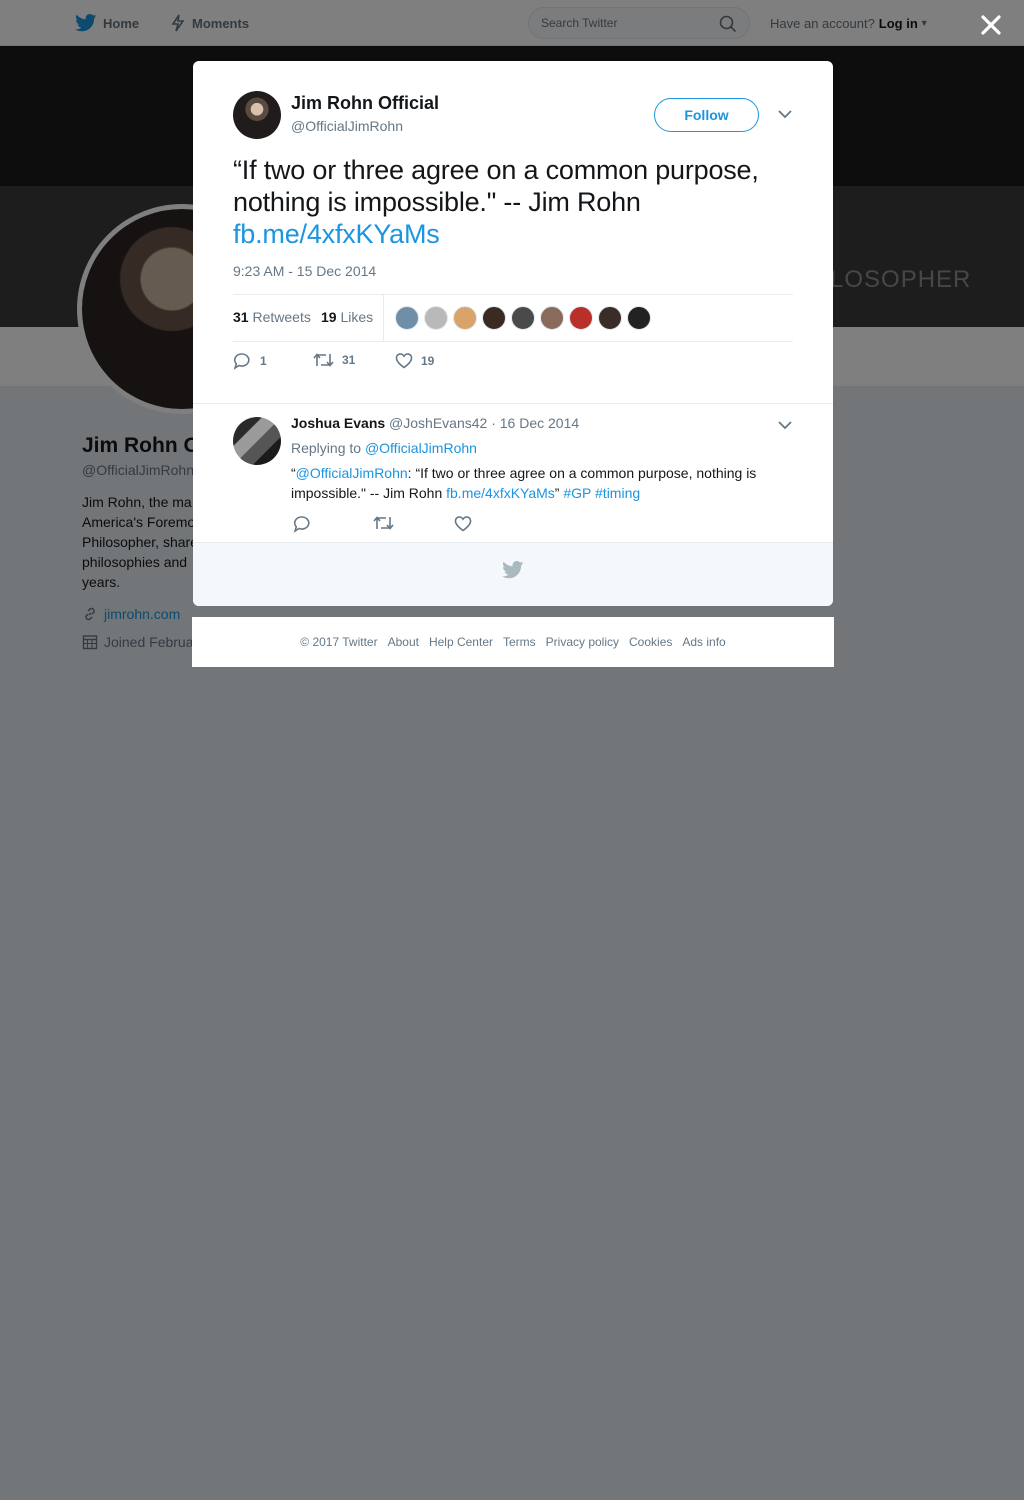  What do you see at coordinates (304, 271) in the screenshot?
I see `tweet-timestamp: 9:23 AM - 15 Dec 2014` at bounding box center [304, 271].